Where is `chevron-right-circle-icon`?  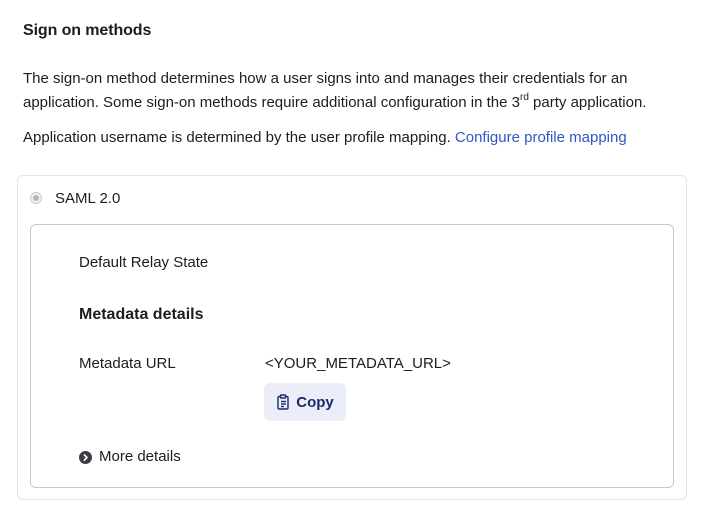 chevron-right-circle-icon is located at coordinates (85, 457).